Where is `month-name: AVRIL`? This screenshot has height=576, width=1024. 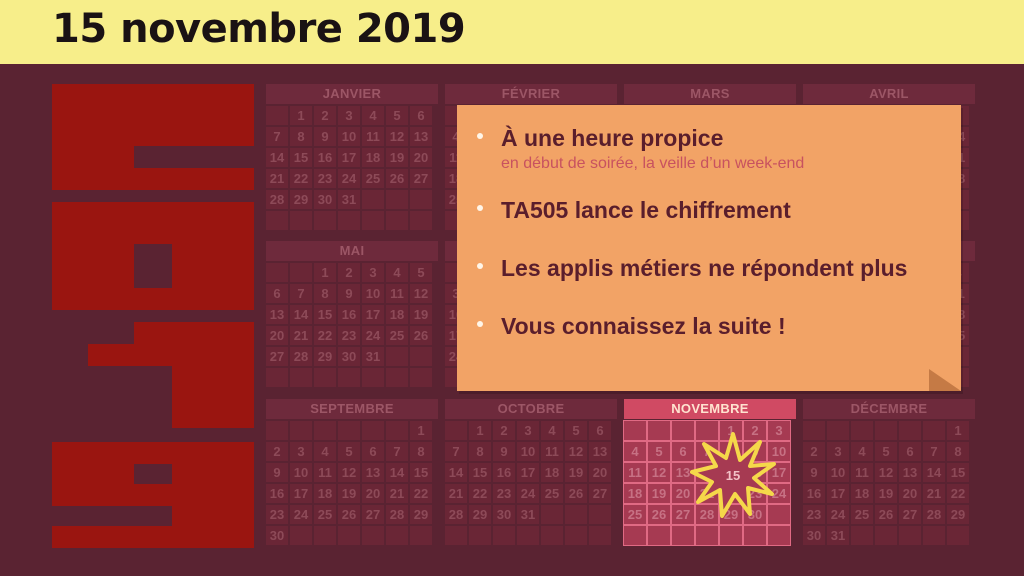
month-name: AVRIL is located at coordinates (889, 94).